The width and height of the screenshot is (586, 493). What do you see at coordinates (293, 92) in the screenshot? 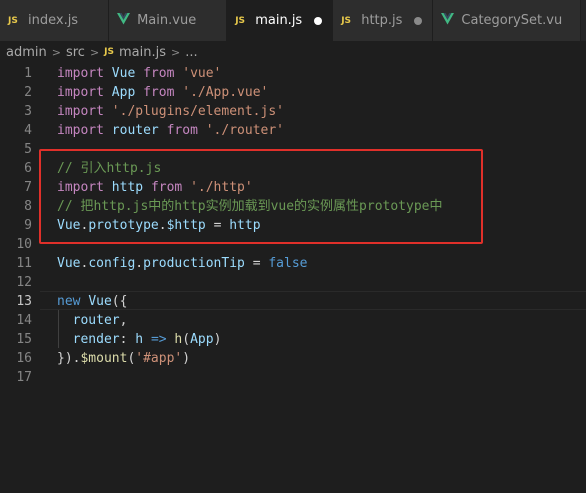
I see `code-line: 2 import App from './App.vue'` at bounding box center [293, 92].